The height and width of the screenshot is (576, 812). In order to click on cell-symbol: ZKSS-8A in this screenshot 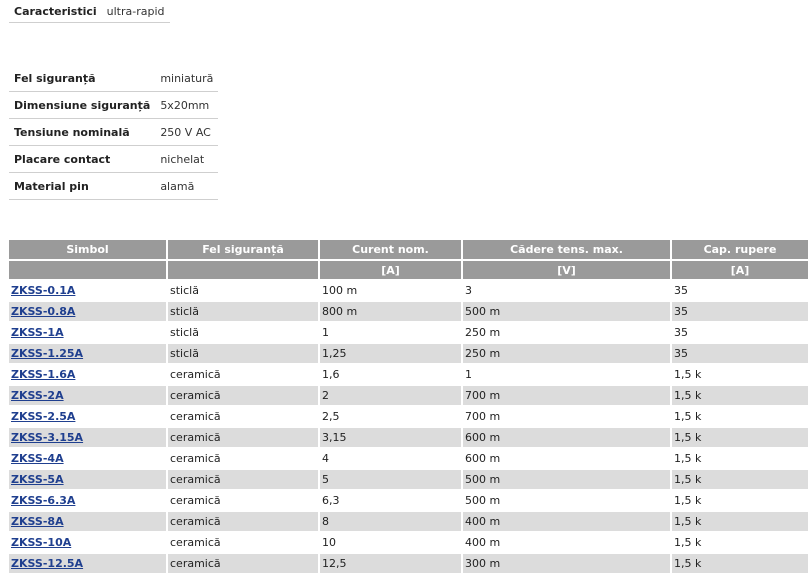, I will do `click(88, 522)`.